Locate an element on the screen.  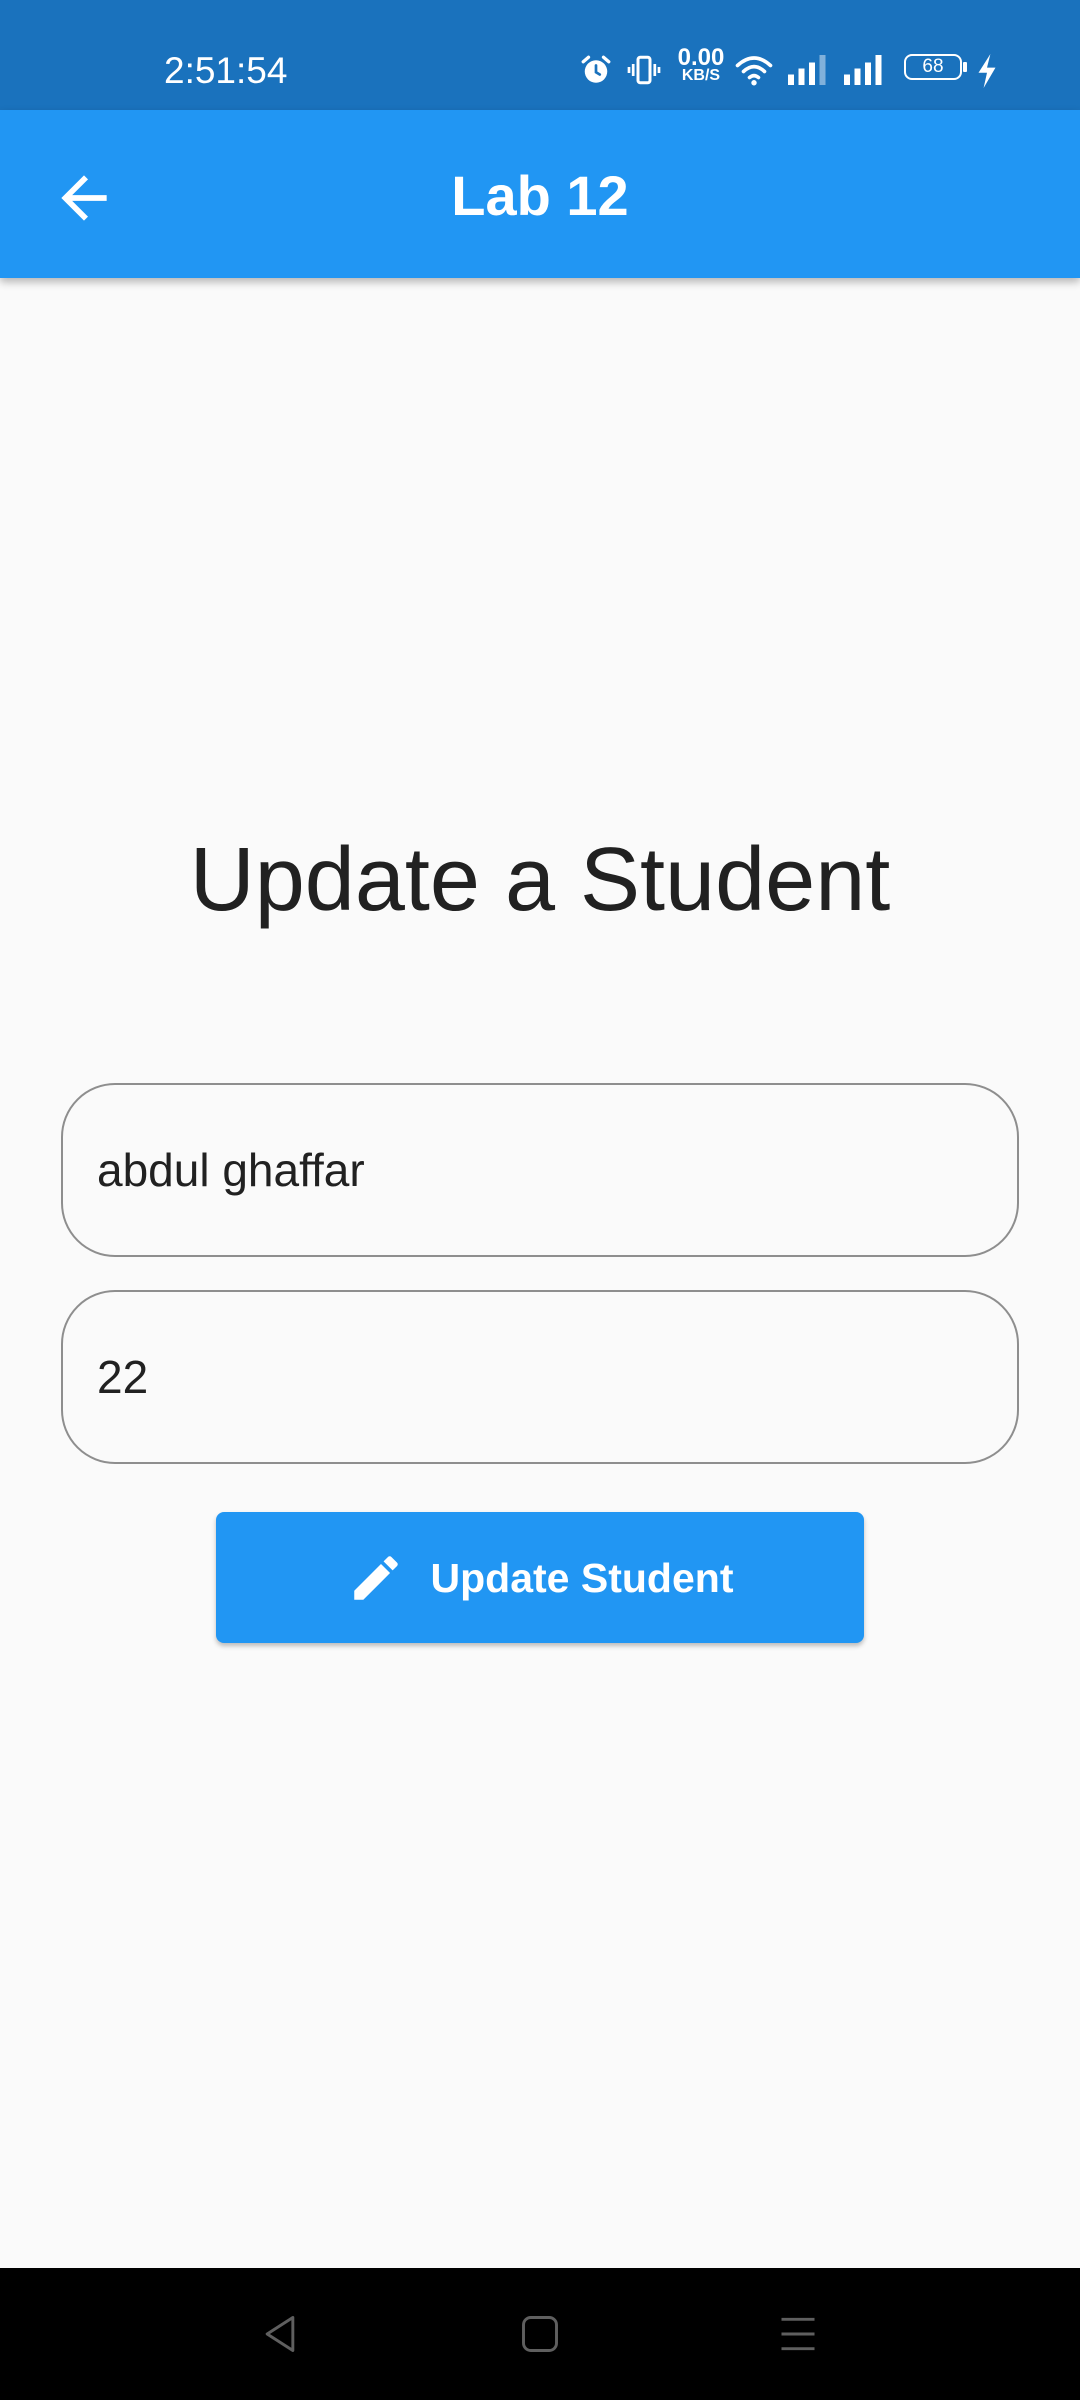
alarm-icon is located at coordinates (596, 69).